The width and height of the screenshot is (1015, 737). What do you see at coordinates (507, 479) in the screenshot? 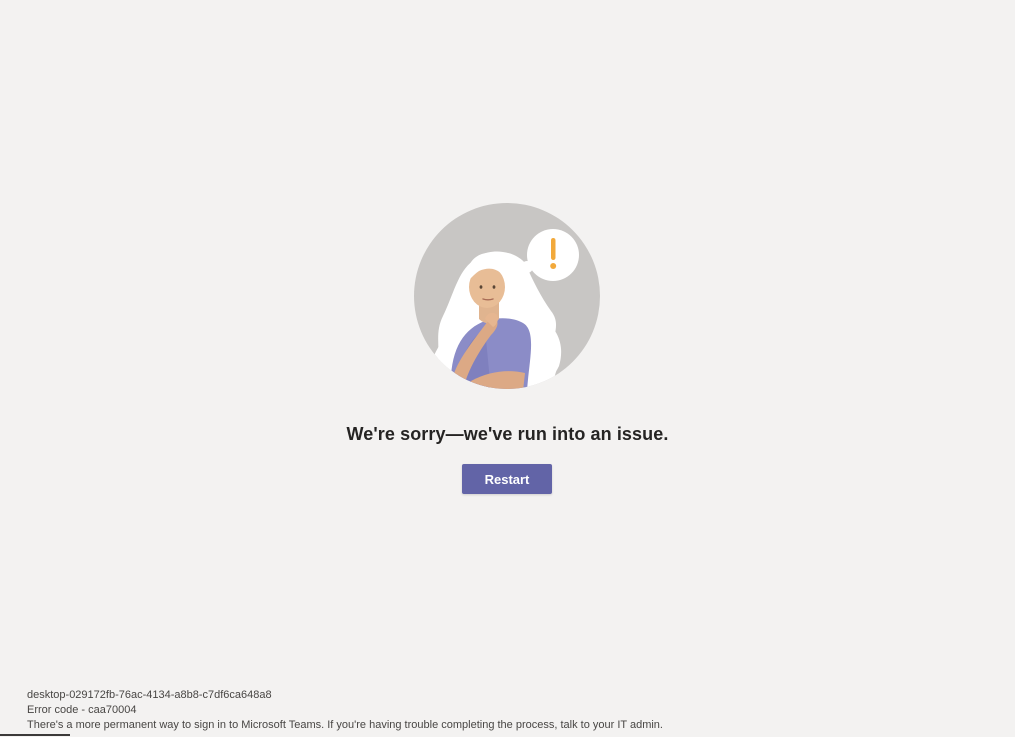
I see `restart-button: Restart` at bounding box center [507, 479].